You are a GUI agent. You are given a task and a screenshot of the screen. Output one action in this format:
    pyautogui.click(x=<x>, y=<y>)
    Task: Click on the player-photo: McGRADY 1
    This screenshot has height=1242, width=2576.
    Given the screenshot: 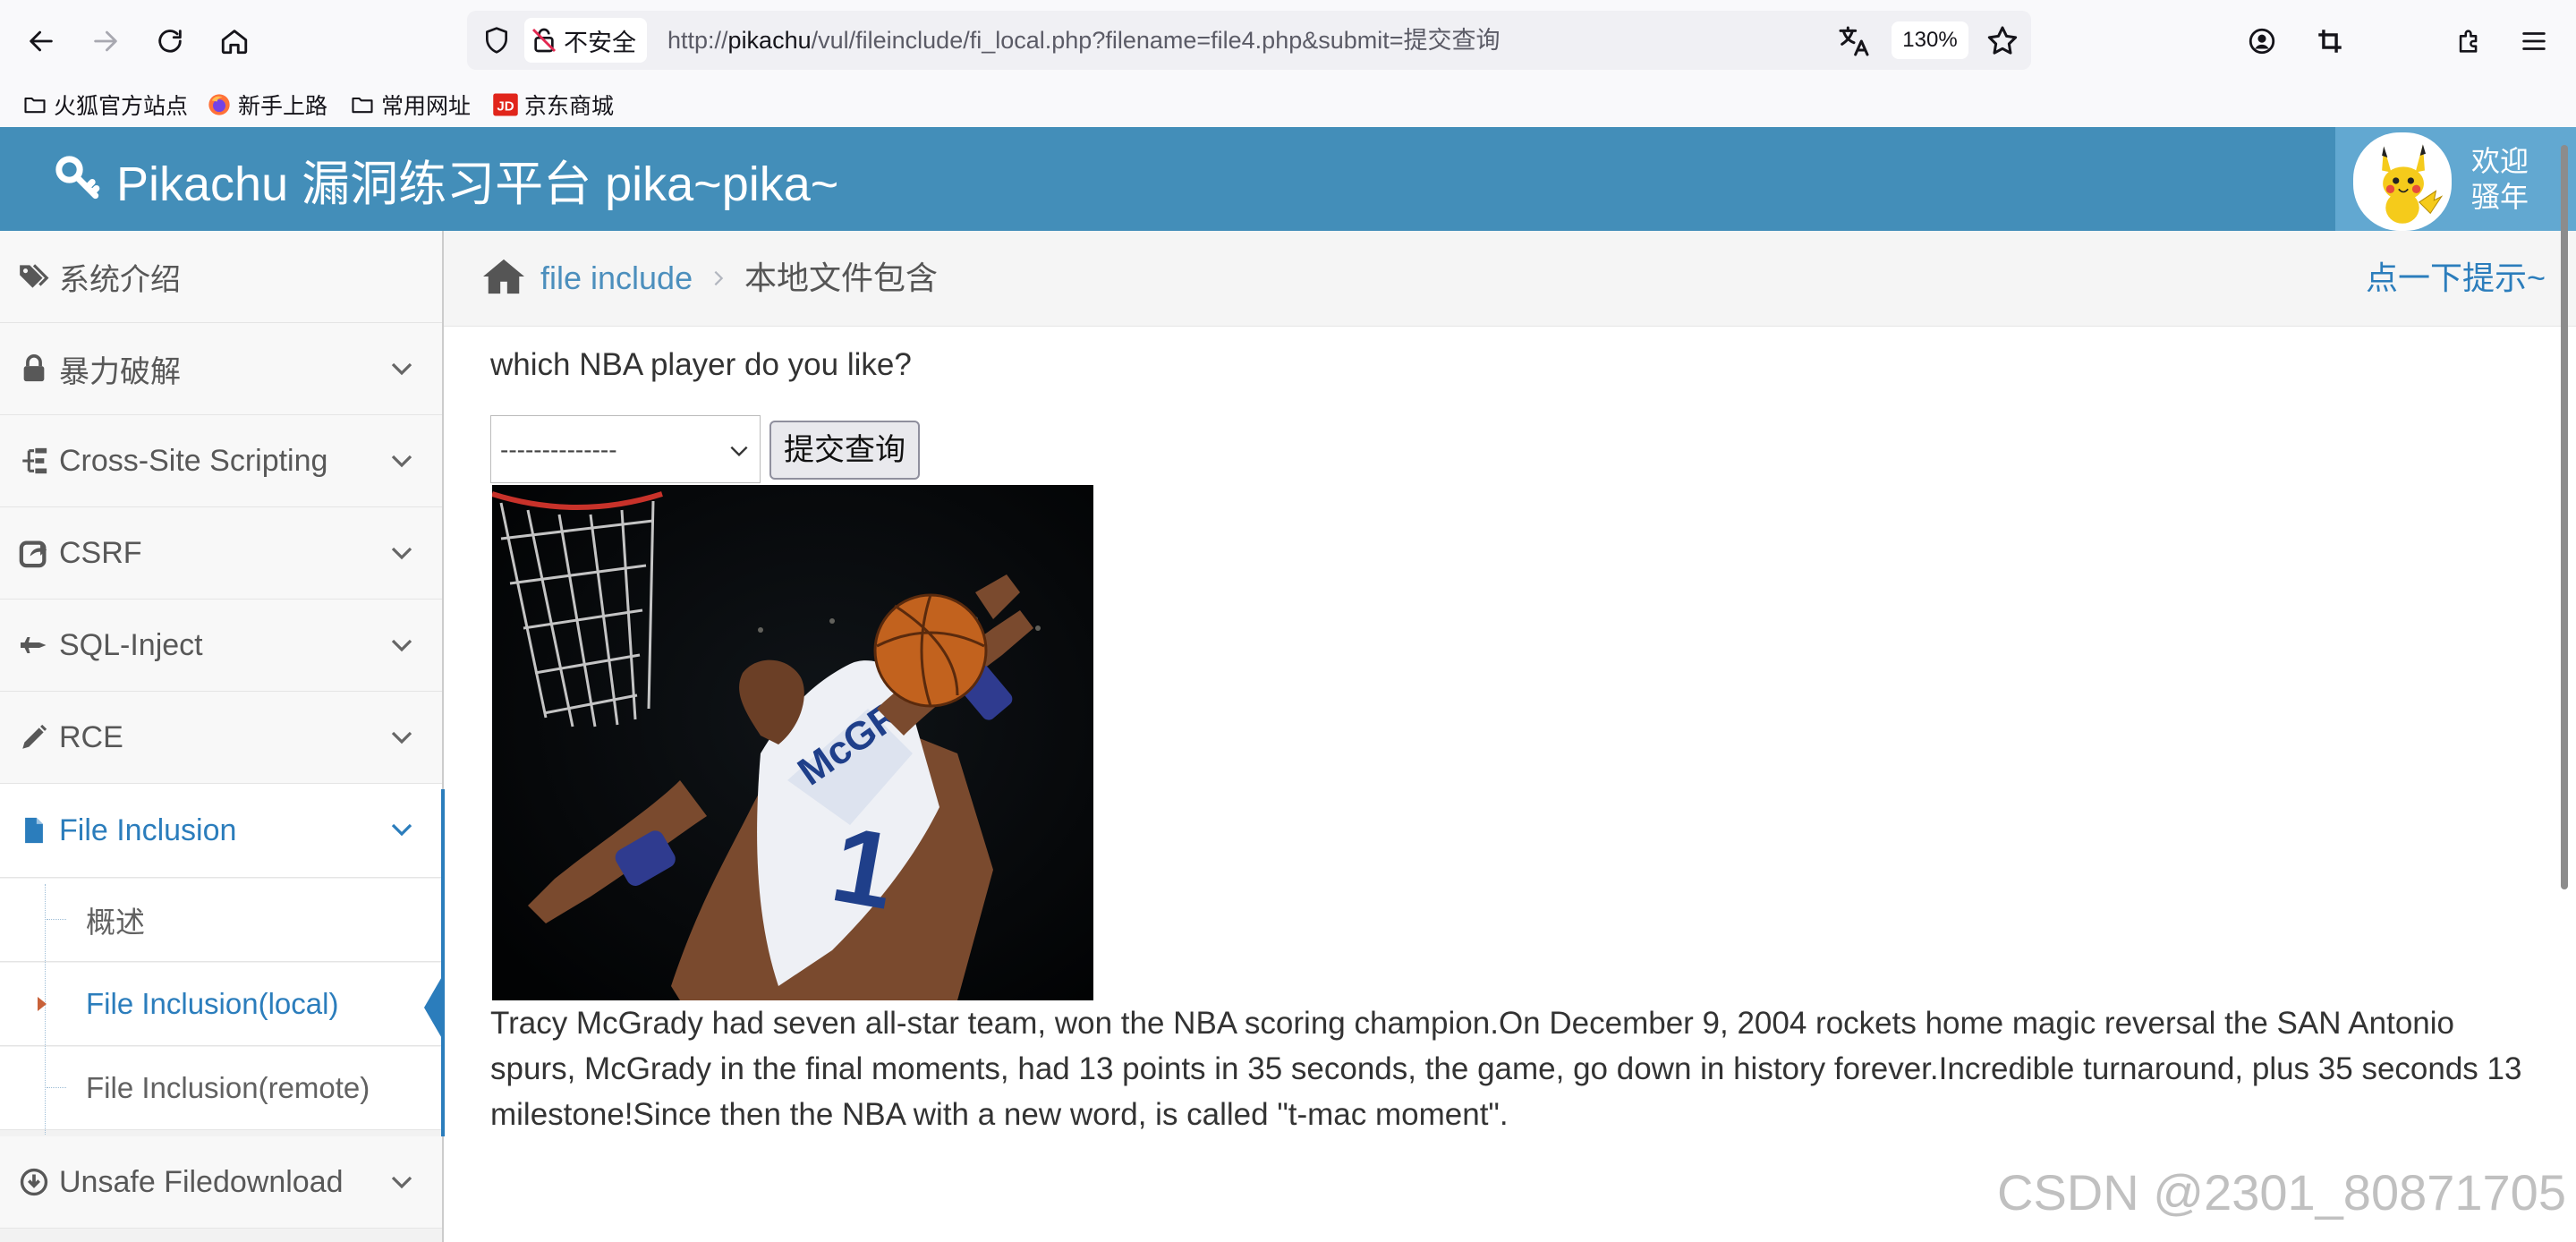 What is the action you would take?
    pyautogui.click(x=792, y=743)
    